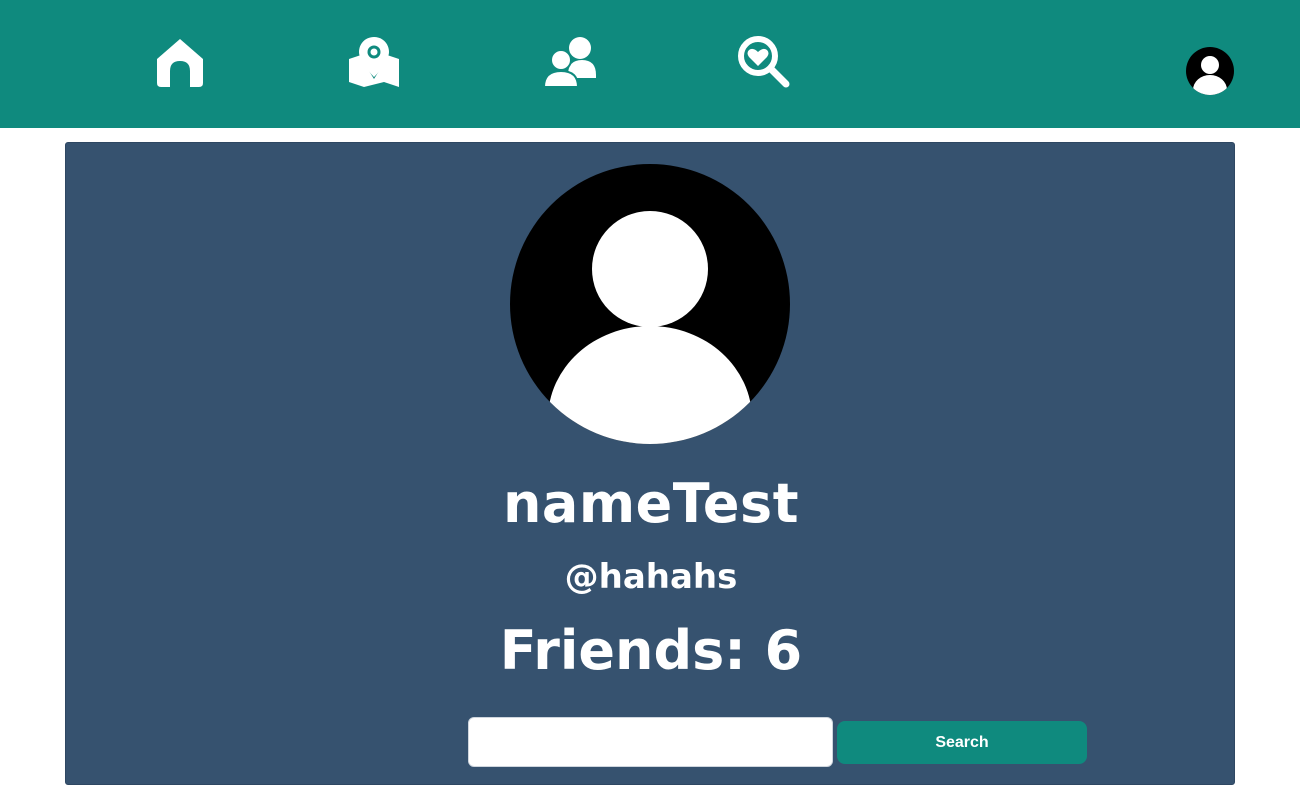  I want to click on friends-count: Friends: 6, so click(651, 650).